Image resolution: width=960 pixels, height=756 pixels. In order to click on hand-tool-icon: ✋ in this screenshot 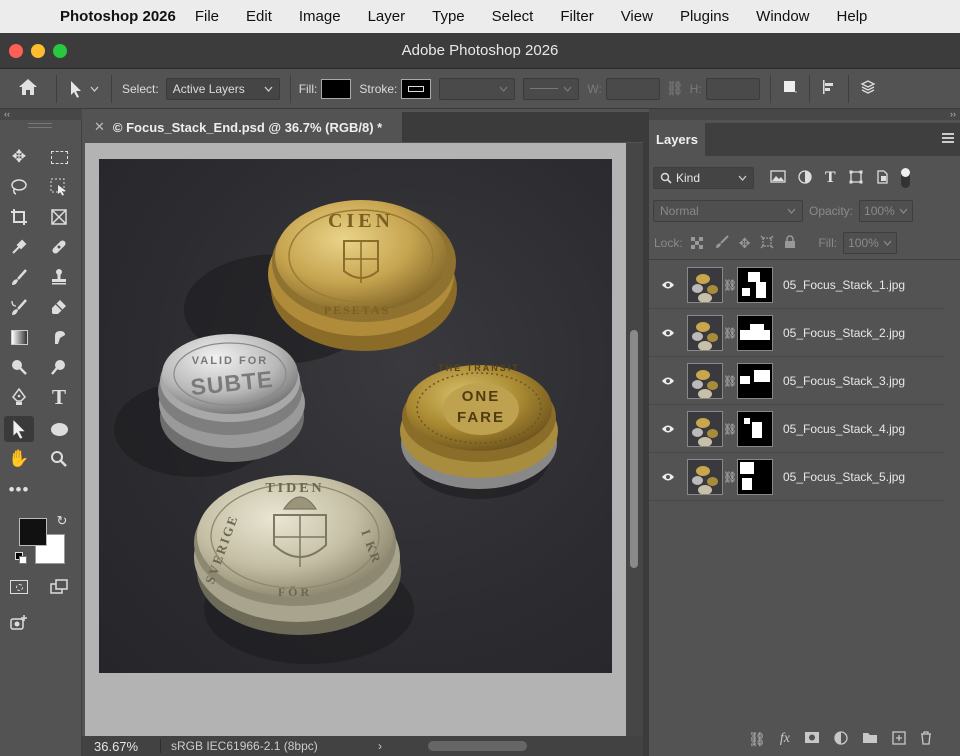, I will do `click(19, 459)`.